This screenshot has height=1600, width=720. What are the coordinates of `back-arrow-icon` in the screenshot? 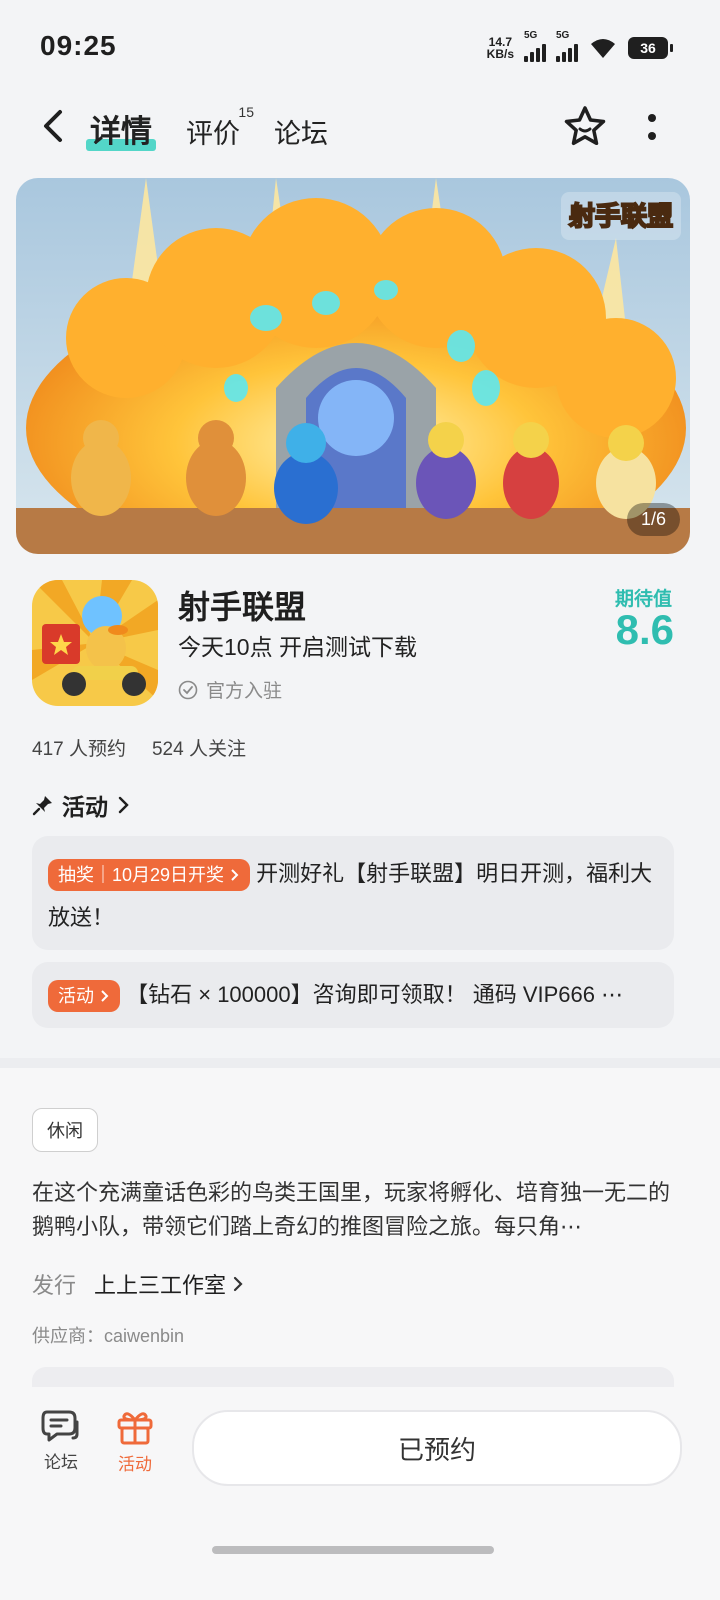 It's located at (54, 126).